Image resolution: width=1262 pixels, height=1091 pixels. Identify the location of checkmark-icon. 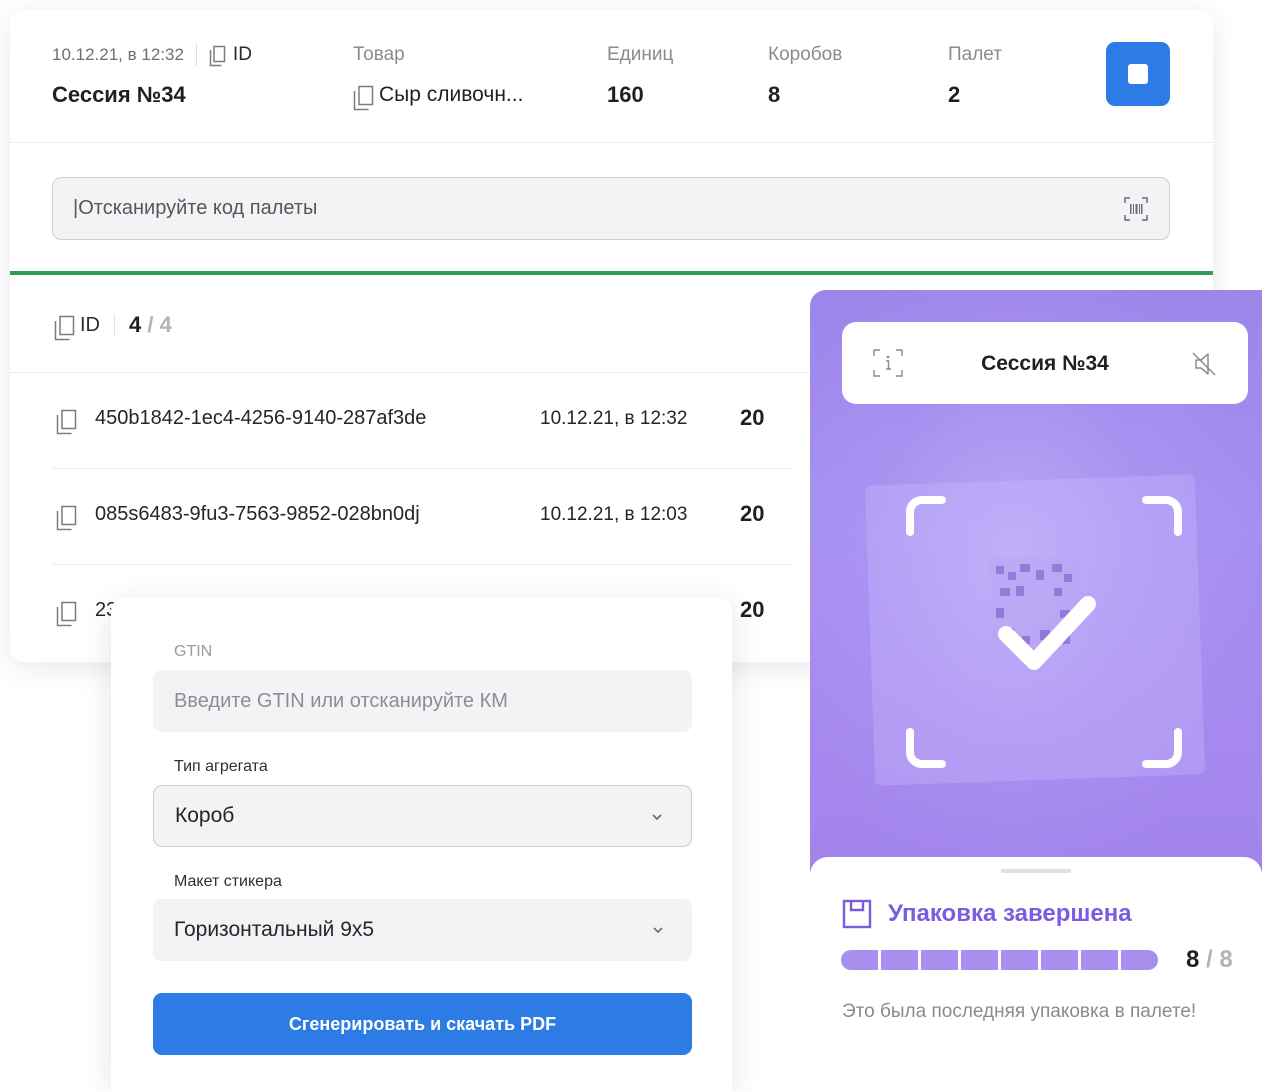
(1047, 633).